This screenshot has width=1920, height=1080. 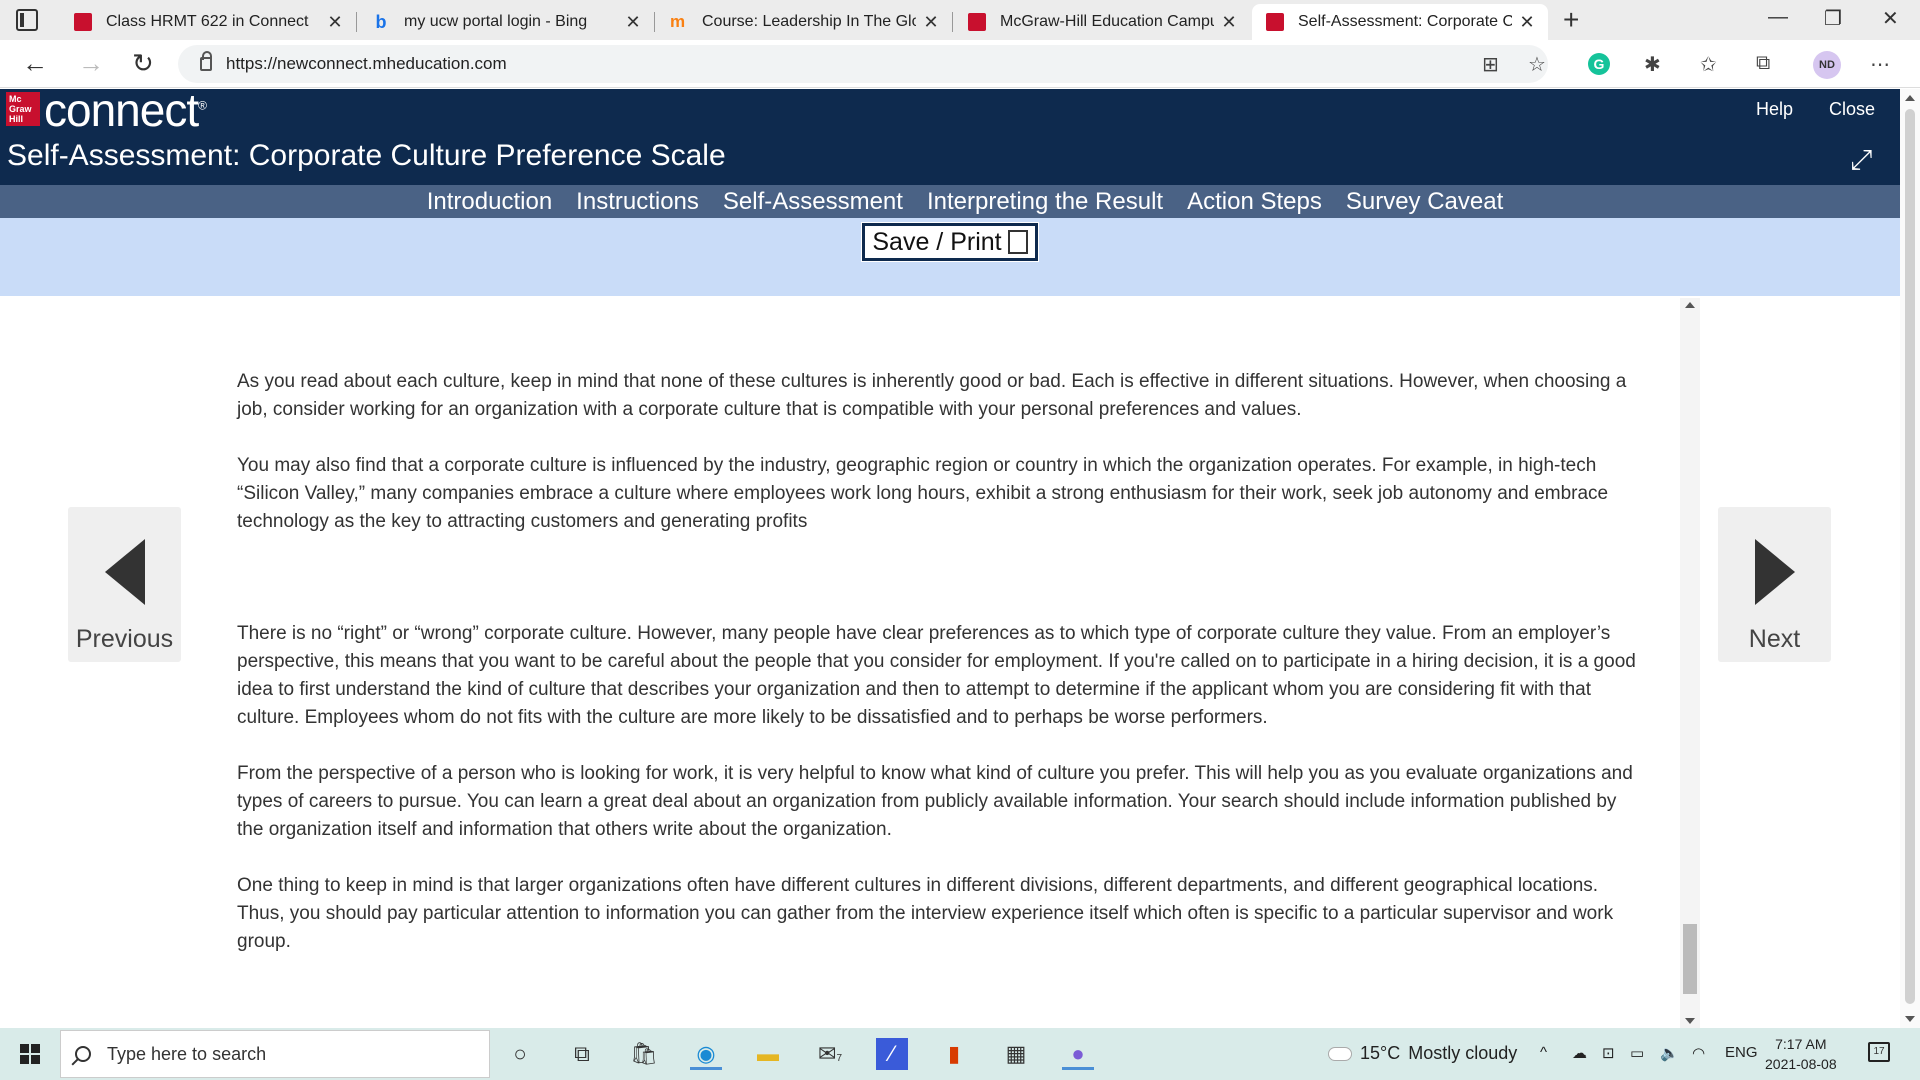 What do you see at coordinates (381, 22) in the screenshot?
I see `bing-icon: b` at bounding box center [381, 22].